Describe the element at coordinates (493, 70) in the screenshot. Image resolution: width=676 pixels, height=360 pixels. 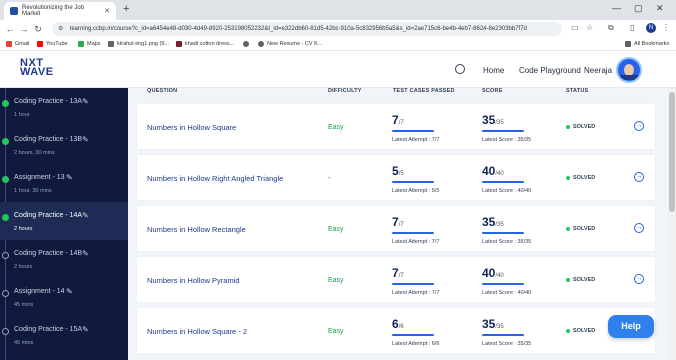
I see `home-link: Home` at that location.